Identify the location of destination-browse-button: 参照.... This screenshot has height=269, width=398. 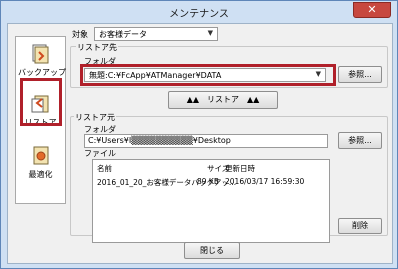
(360, 74).